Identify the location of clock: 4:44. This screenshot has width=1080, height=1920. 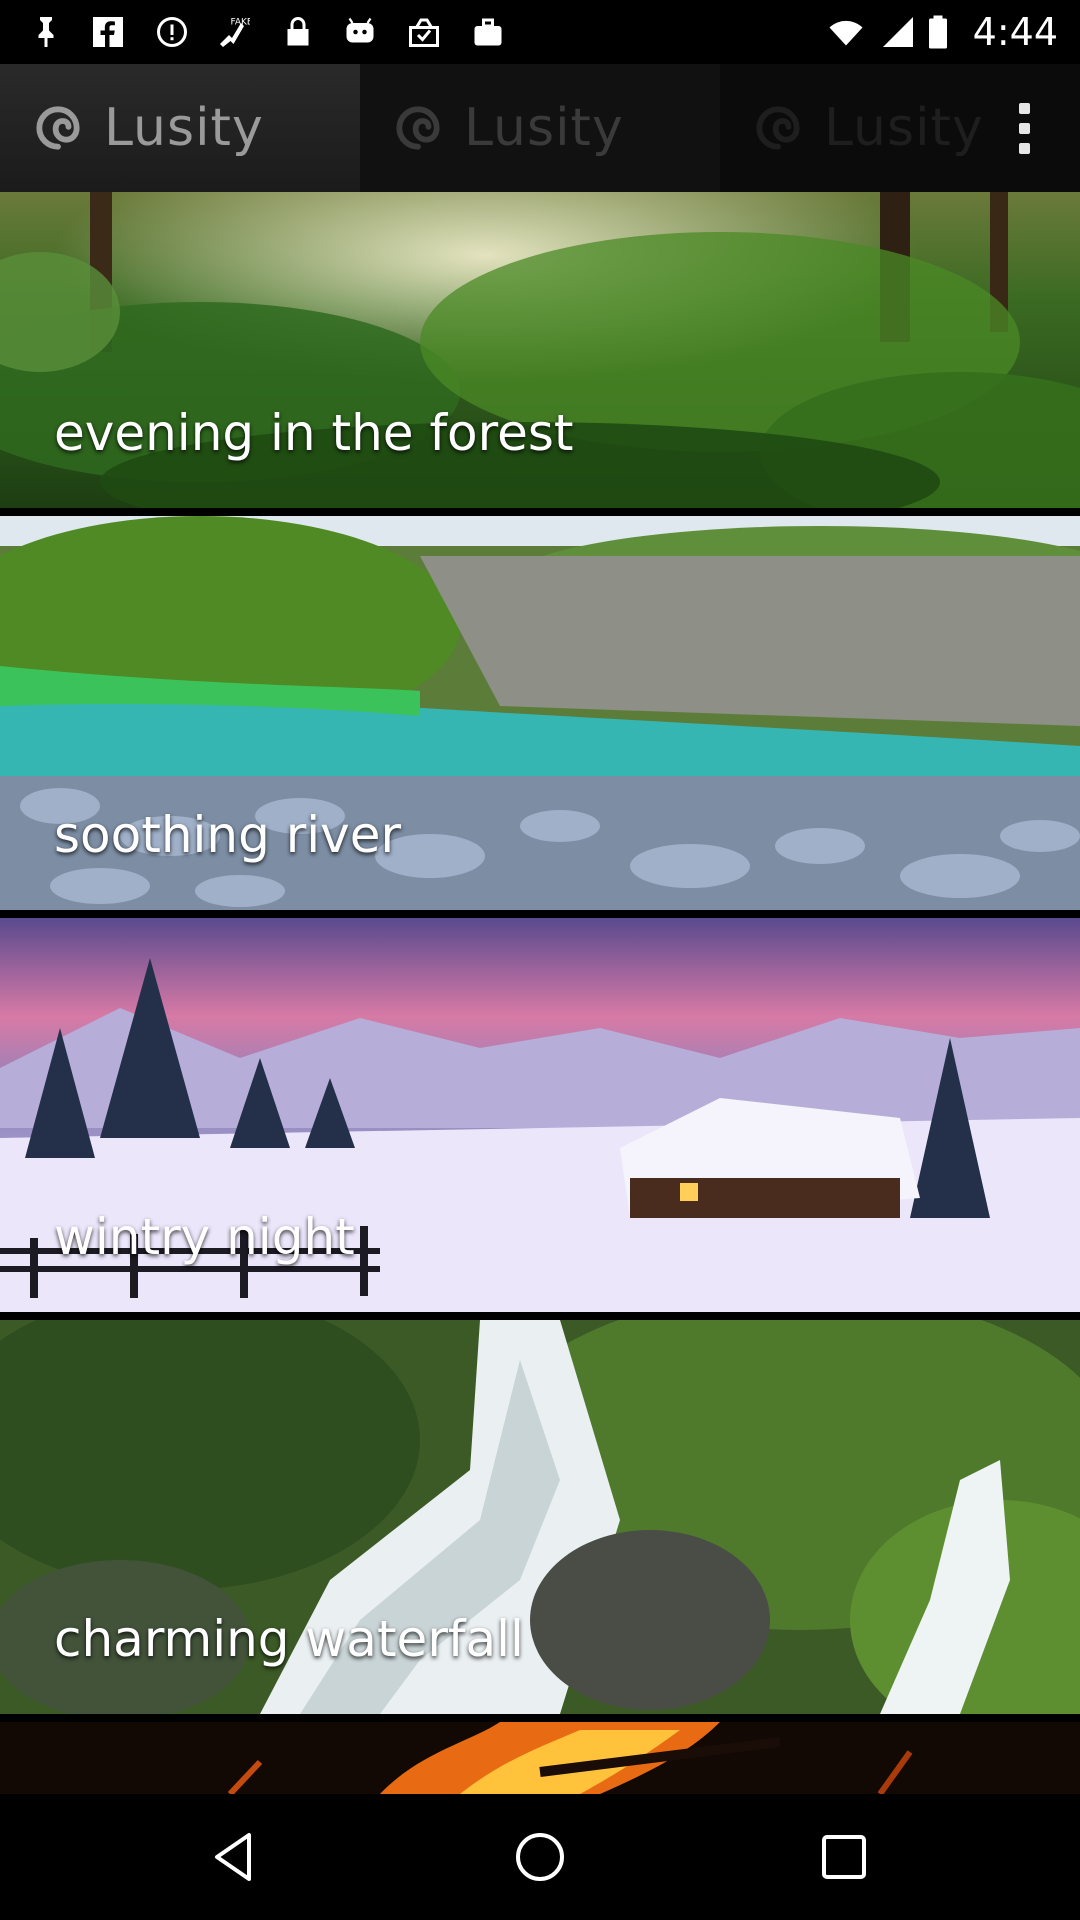
(1015, 32).